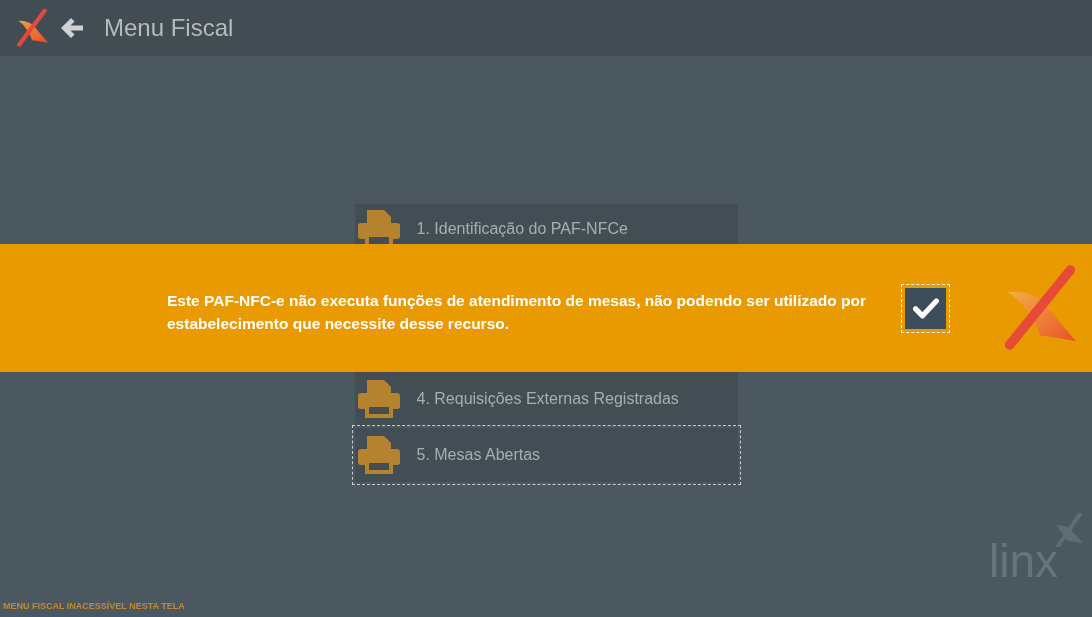 Image resolution: width=1092 pixels, height=617 pixels. I want to click on confirm-checkbox, so click(925, 308).